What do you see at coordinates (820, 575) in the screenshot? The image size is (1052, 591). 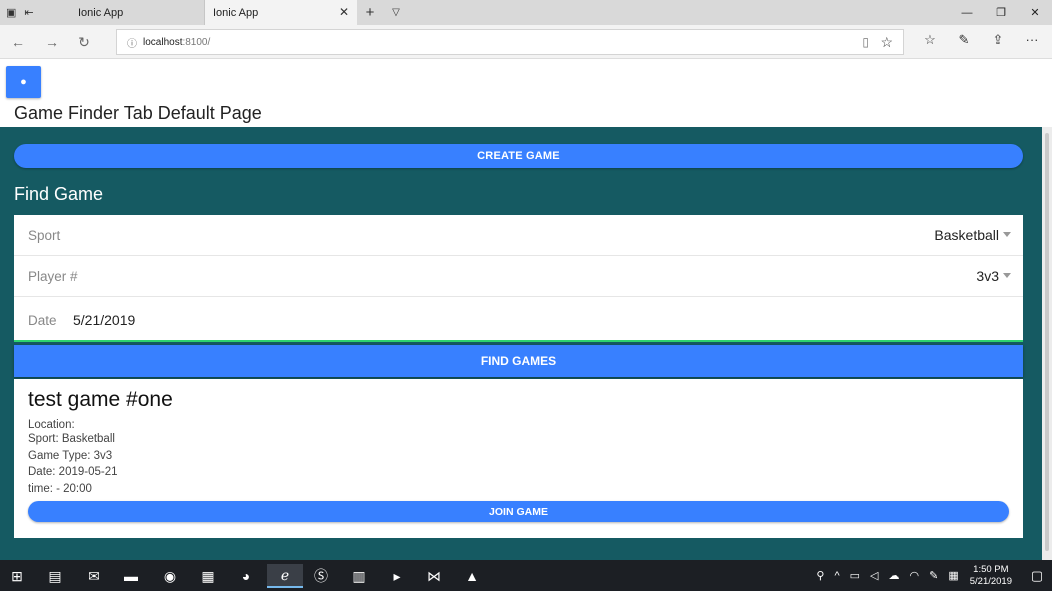 I see `people-icon: ⚲` at bounding box center [820, 575].